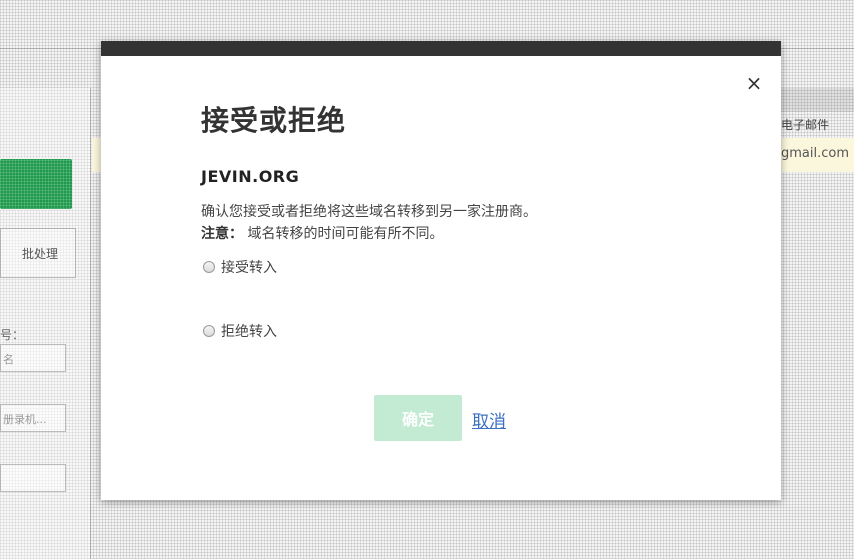 The width and height of the screenshot is (854, 559). Describe the element at coordinates (274, 120) in the screenshot. I see `dialog-title: 接受或拒绝` at that location.